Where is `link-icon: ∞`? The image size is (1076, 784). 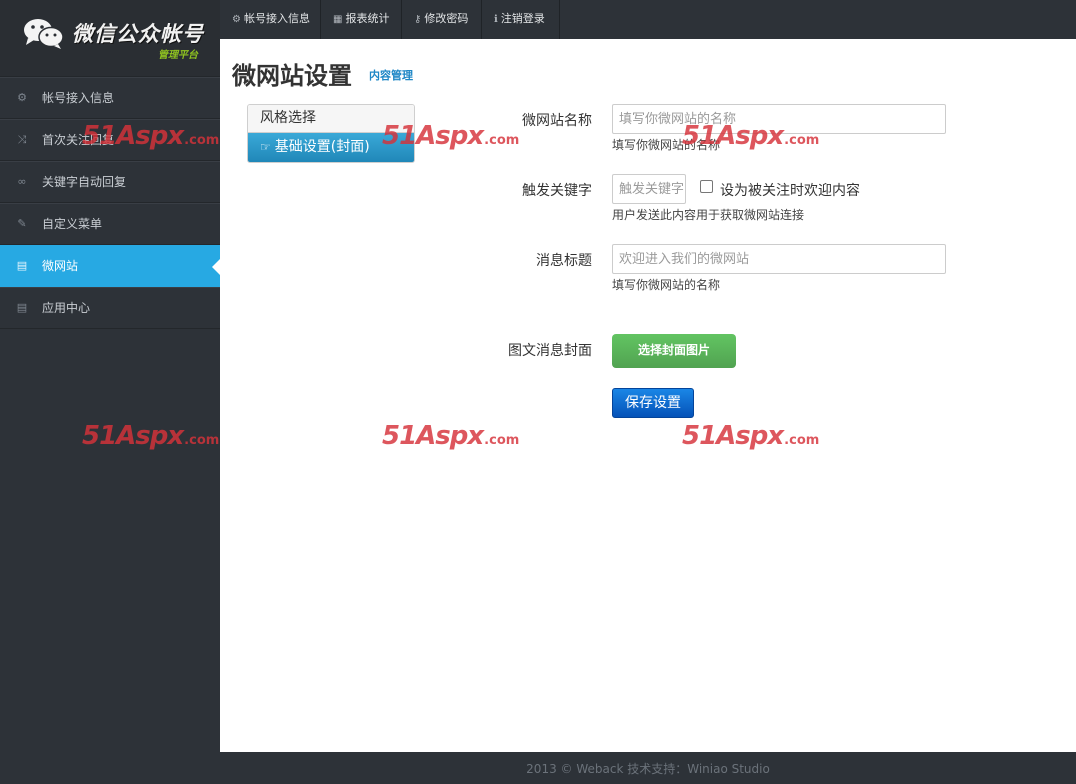
link-icon: ∞ is located at coordinates (22, 181).